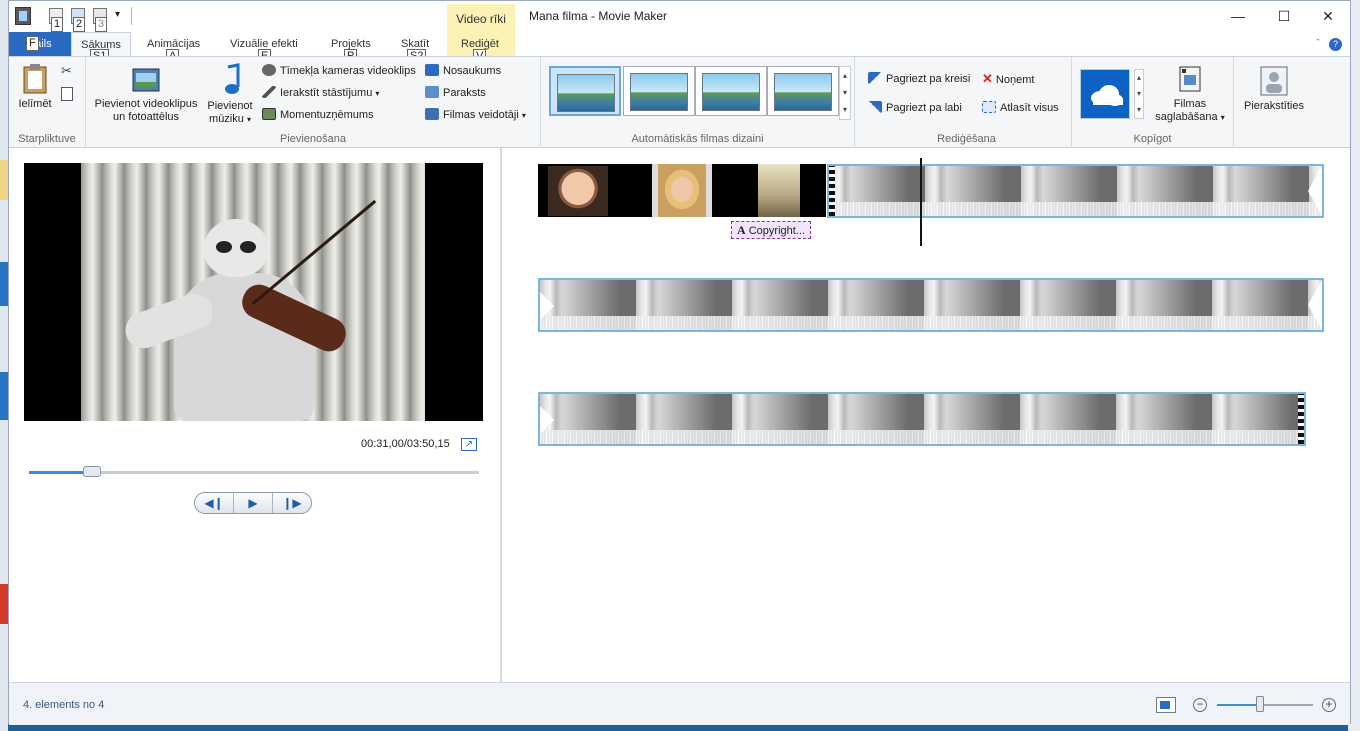 The height and width of the screenshot is (731, 1360). I want to click on status-bar: 4. elements no 4 − +, so click(679, 703).